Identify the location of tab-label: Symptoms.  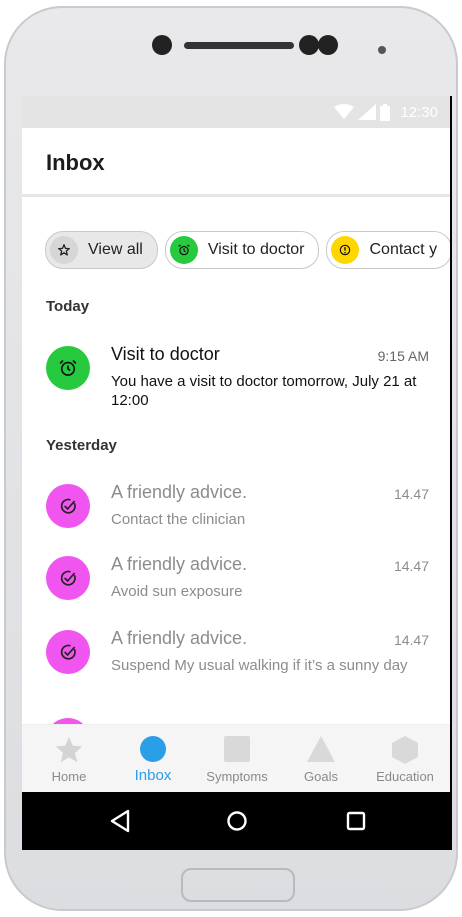
(237, 776).